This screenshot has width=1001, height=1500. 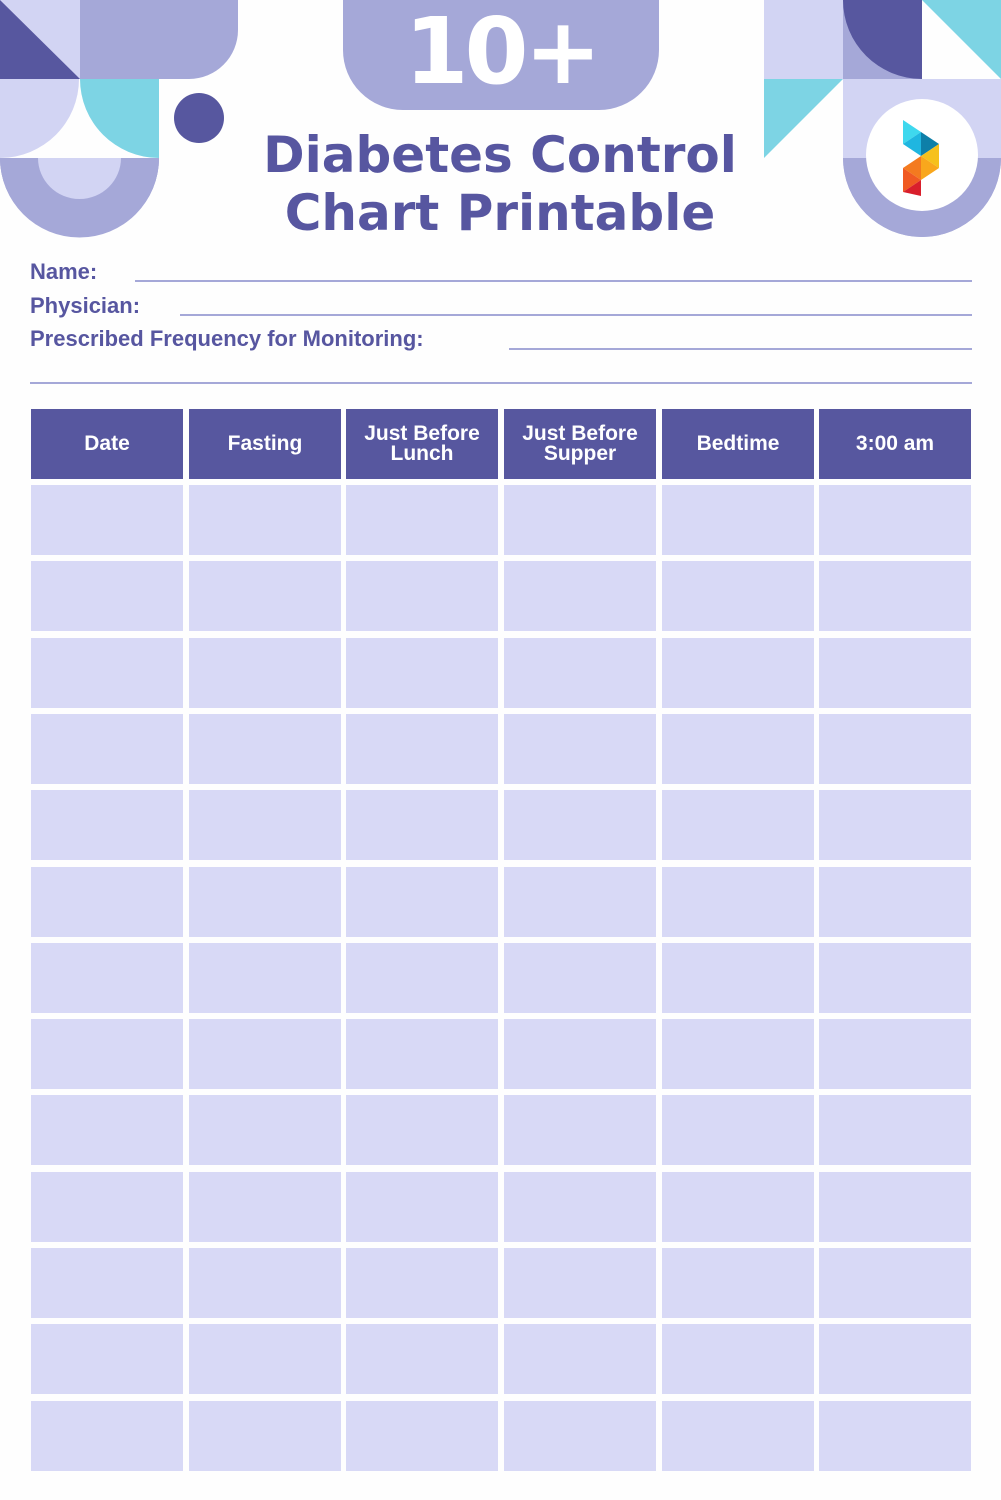 I want to click on column-header-3-00-am: 3:00 am, so click(x=895, y=444).